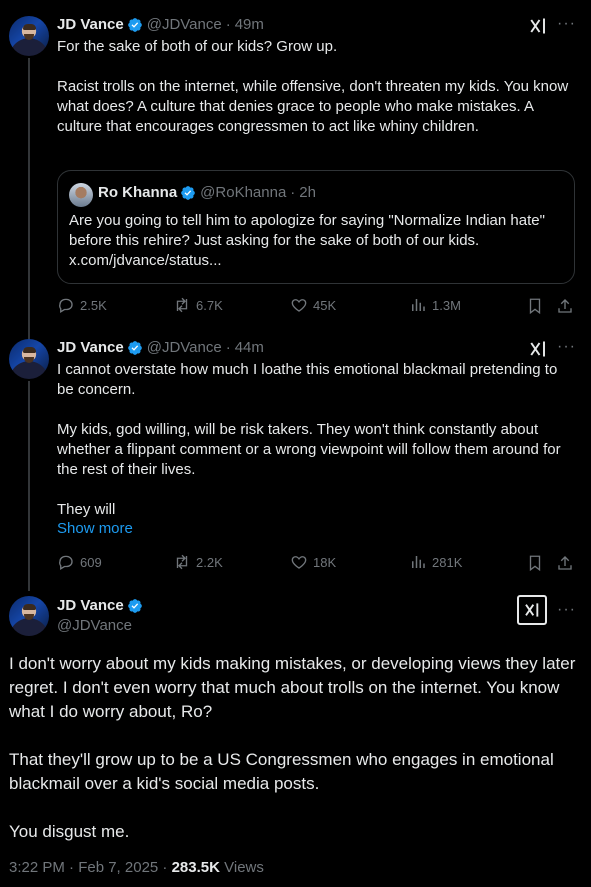 The width and height of the screenshot is (591, 887). Describe the element at coordinates (90, 867) in the screenshot. I see `post-timestamp: 3:22 PM · Feb 7, 2025 ·` at that location.